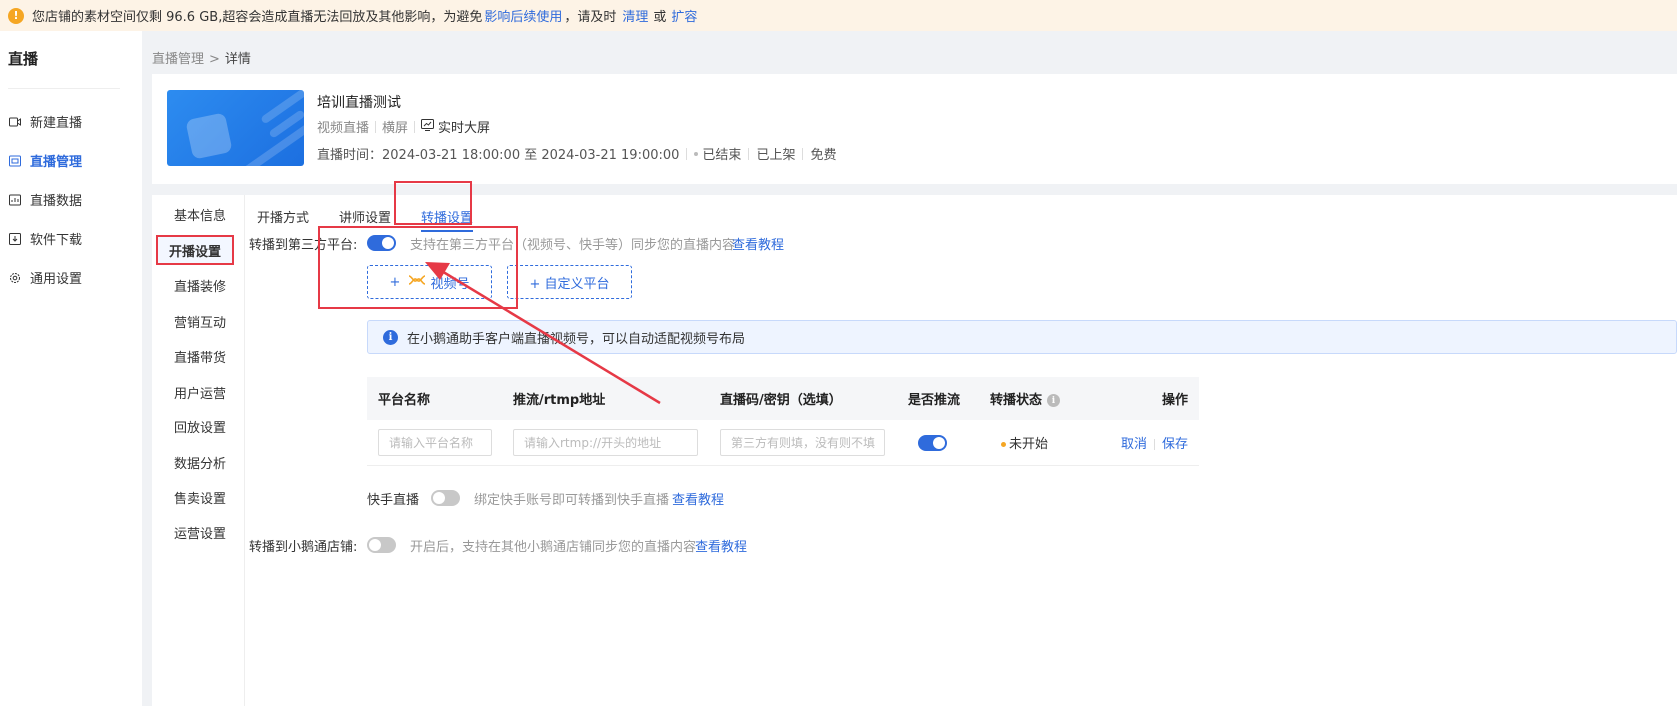  Describe the element at coordinates (802, 442) in the screenshot. I see `stream-key-input` at that location.